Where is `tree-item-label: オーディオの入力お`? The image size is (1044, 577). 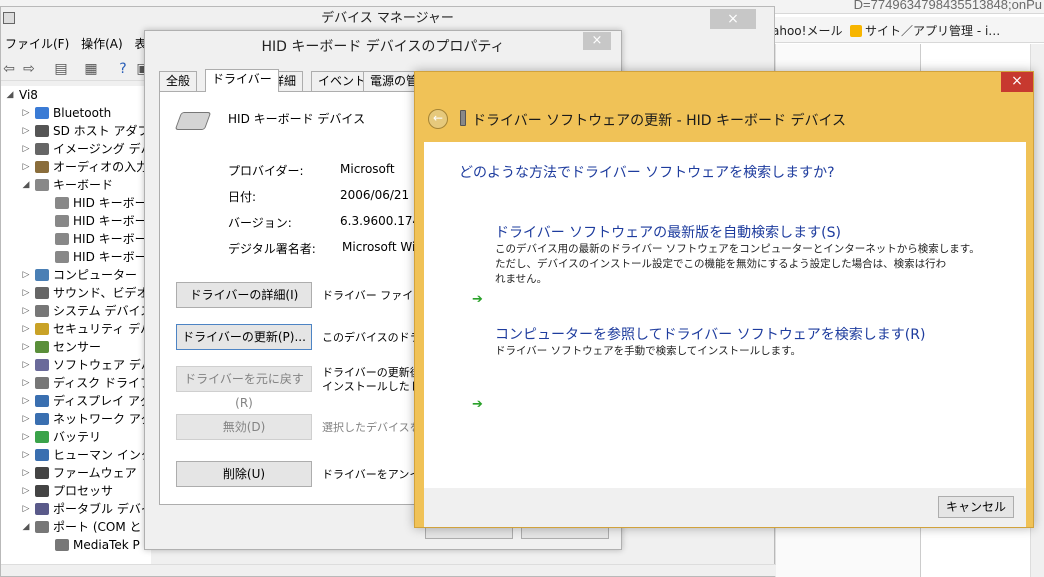 tree-item-label: オーディオの入力お is located at coordinates (102, 167).